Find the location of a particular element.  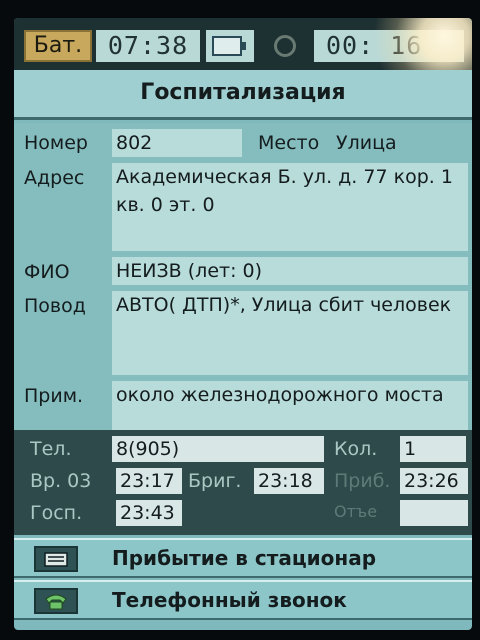

elapsed-timer: 00: 16 is located at coordinates (389, 46).